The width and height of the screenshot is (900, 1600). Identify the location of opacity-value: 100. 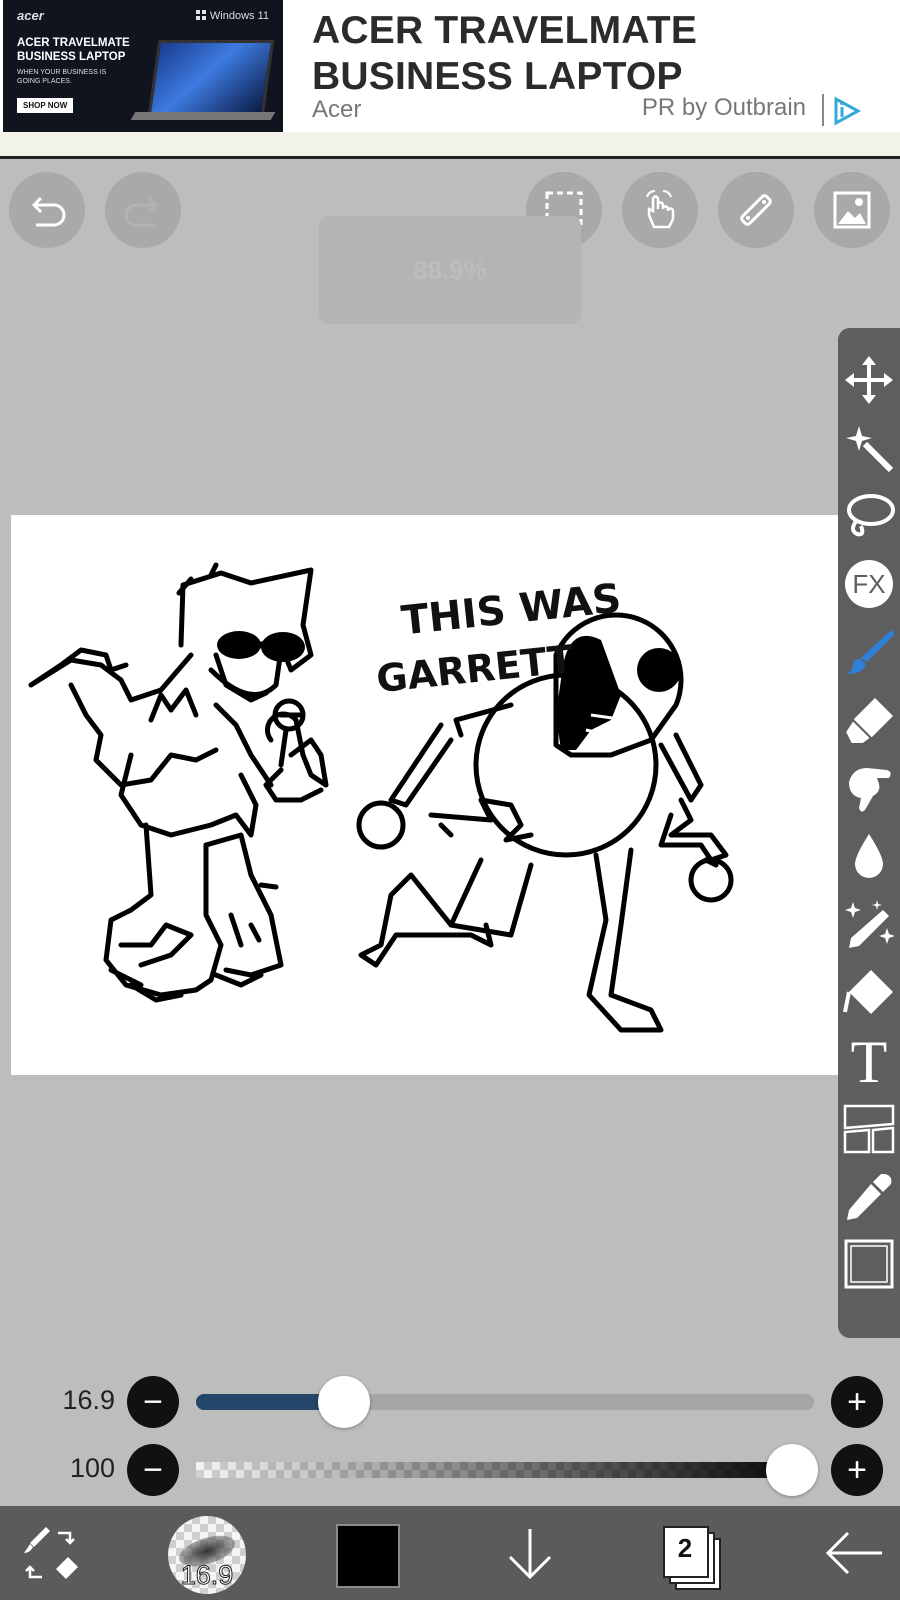
(92, 1468).